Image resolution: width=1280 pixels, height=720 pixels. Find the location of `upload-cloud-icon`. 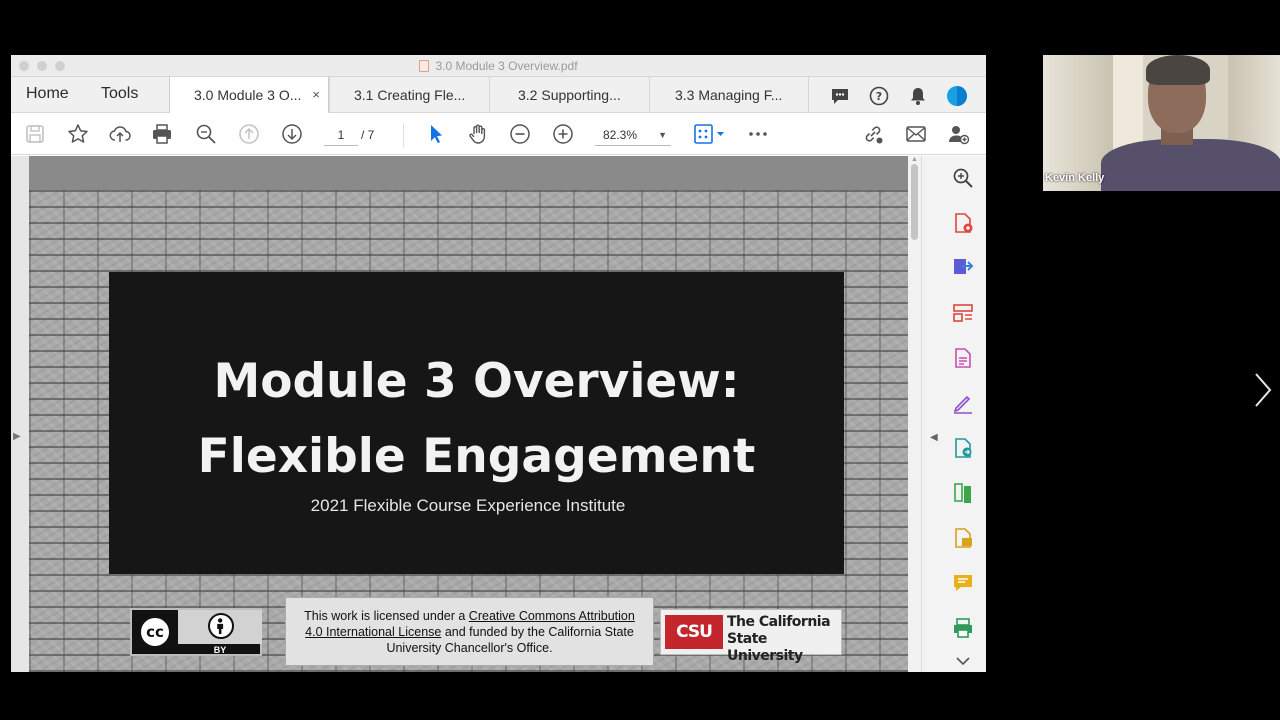

upload-cloud-icon is located at coordinates (120, 134).